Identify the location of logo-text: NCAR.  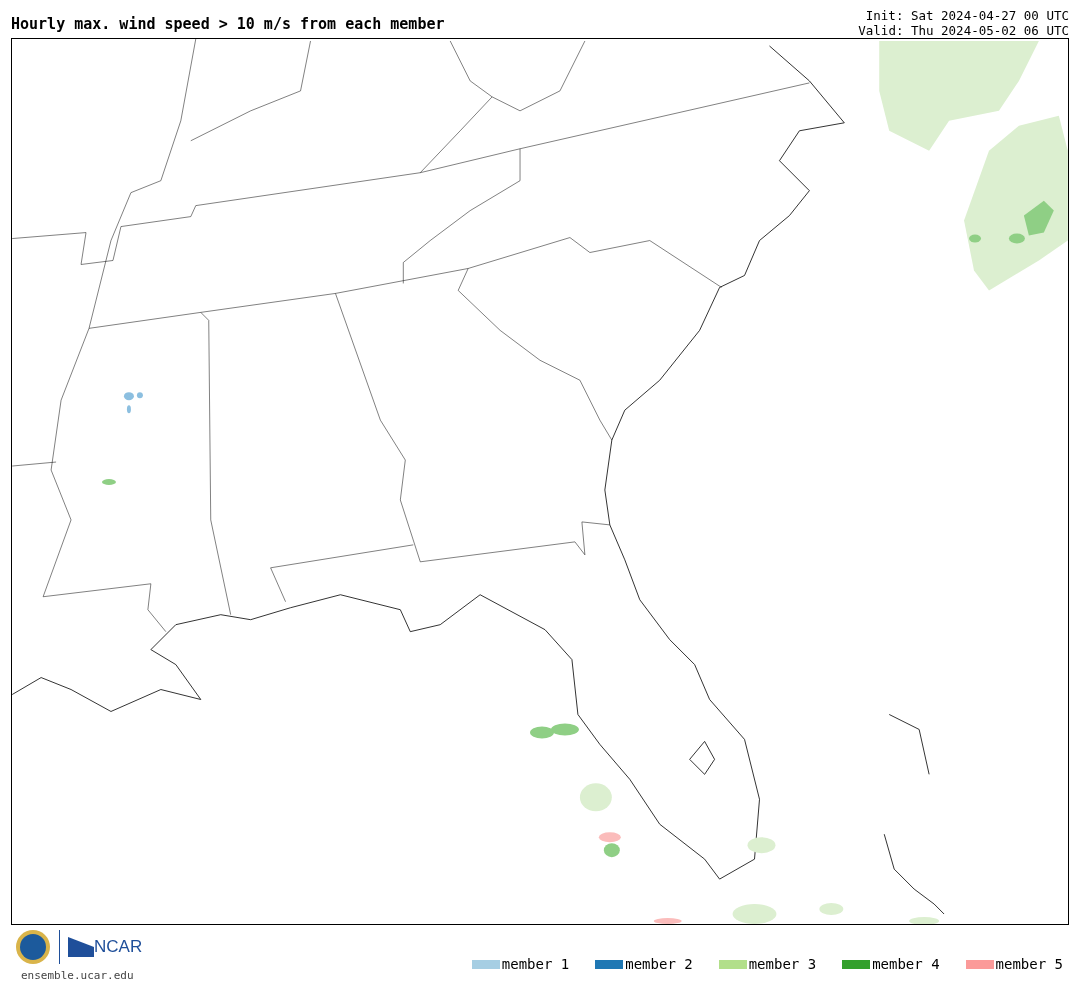
(118, 947).